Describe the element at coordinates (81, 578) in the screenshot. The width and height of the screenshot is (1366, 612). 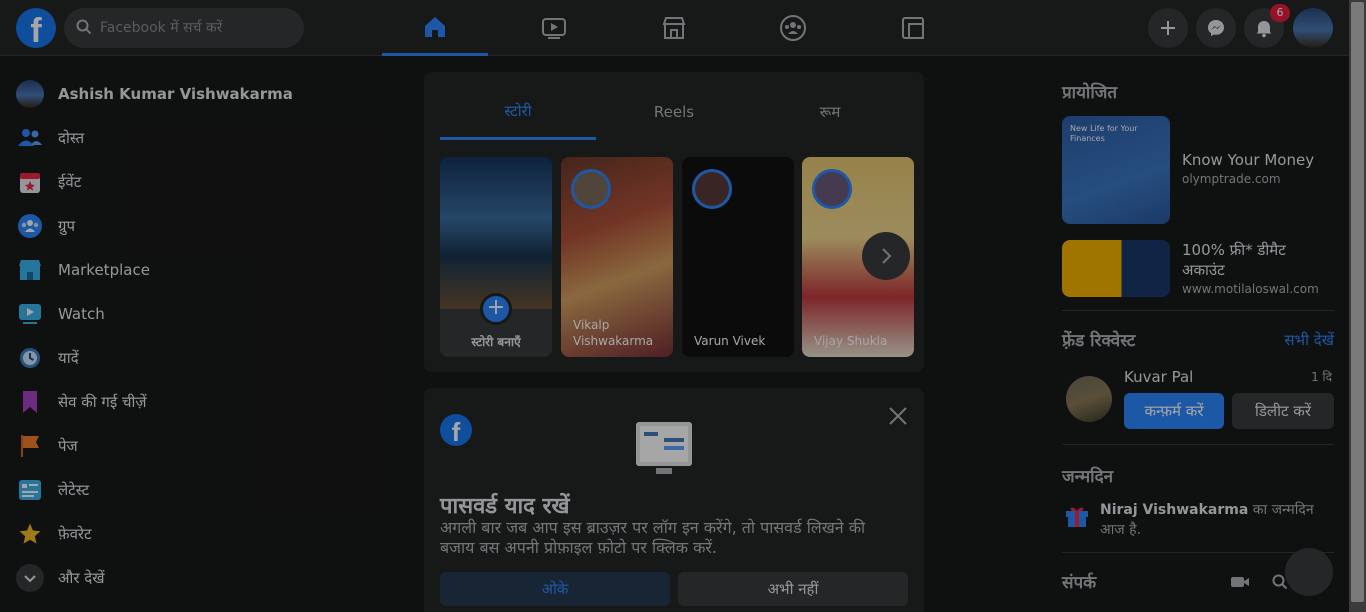
I see `sidebar-item-label: और देखें` at that location.